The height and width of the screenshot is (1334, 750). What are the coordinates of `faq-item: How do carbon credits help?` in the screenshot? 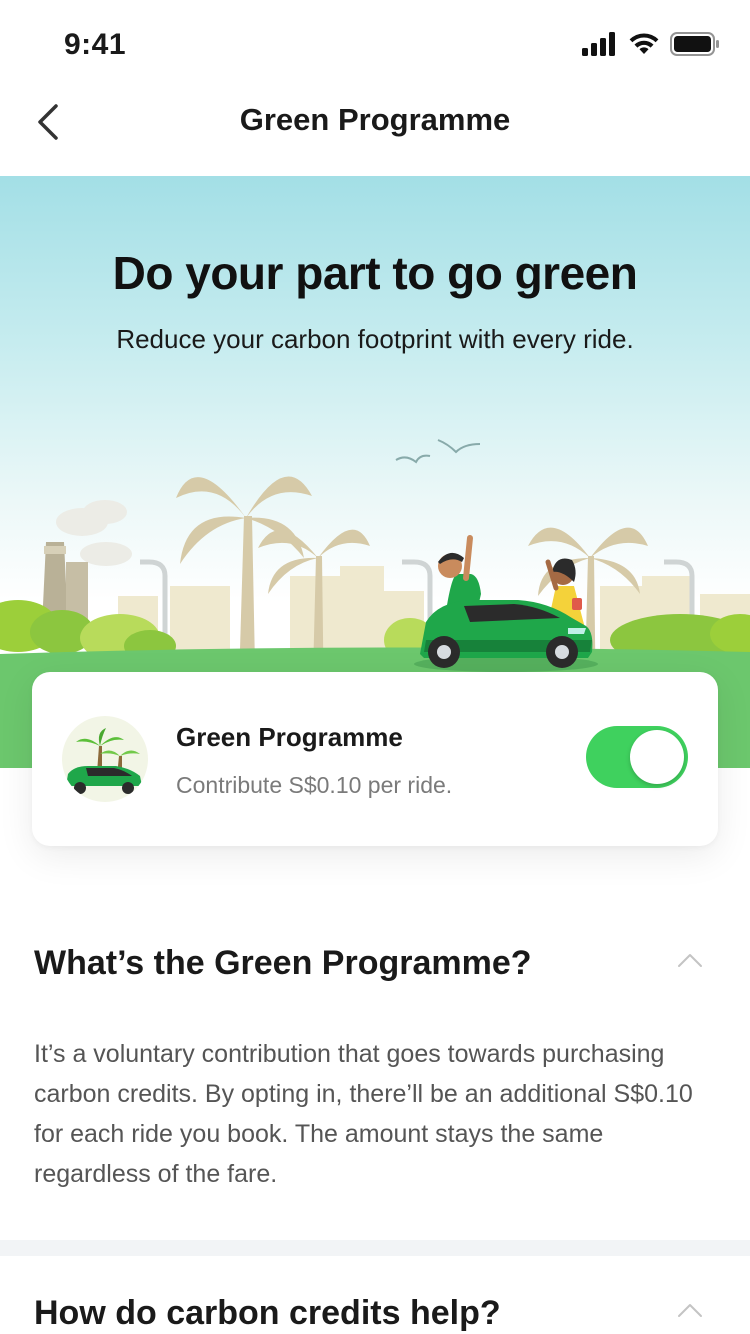 It's located at (375, 1295).